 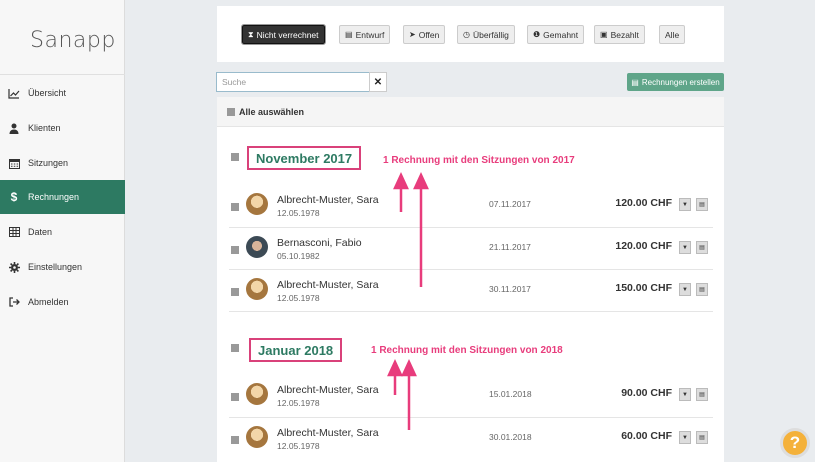 I want to click on search-clear-button: ✕, so click(x=378, y=82).